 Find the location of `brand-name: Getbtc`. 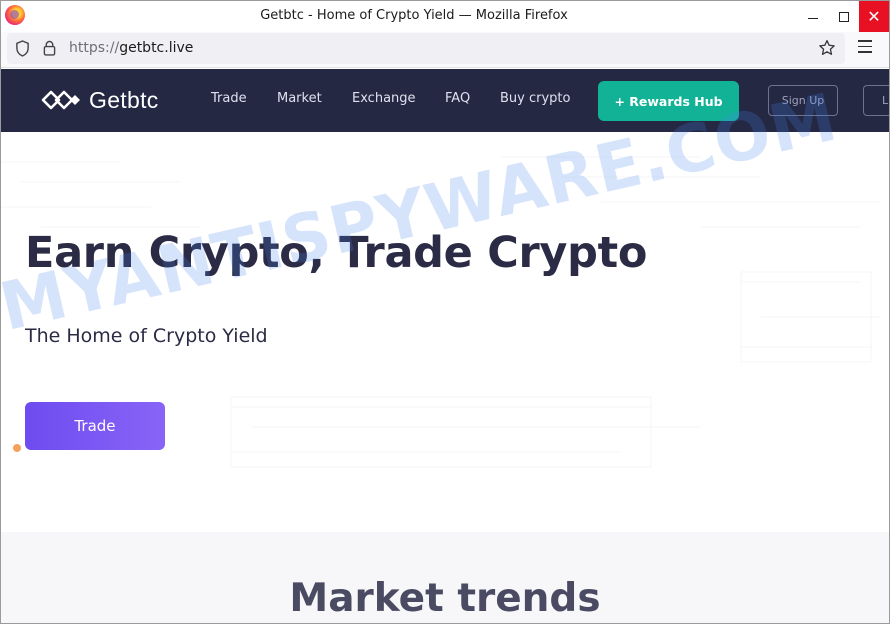

brand-name: Getbtc is located at coordinates (124, 99).